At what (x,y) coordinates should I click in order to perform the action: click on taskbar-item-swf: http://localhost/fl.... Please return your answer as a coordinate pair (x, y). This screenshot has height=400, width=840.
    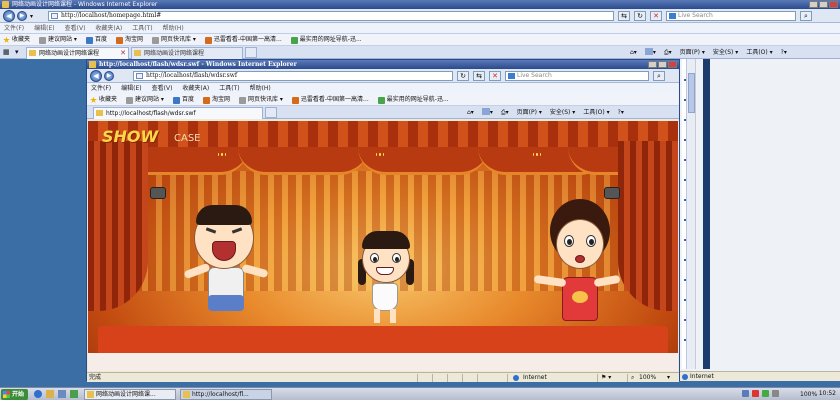
    Looking at the image, I should click on (226, 394).